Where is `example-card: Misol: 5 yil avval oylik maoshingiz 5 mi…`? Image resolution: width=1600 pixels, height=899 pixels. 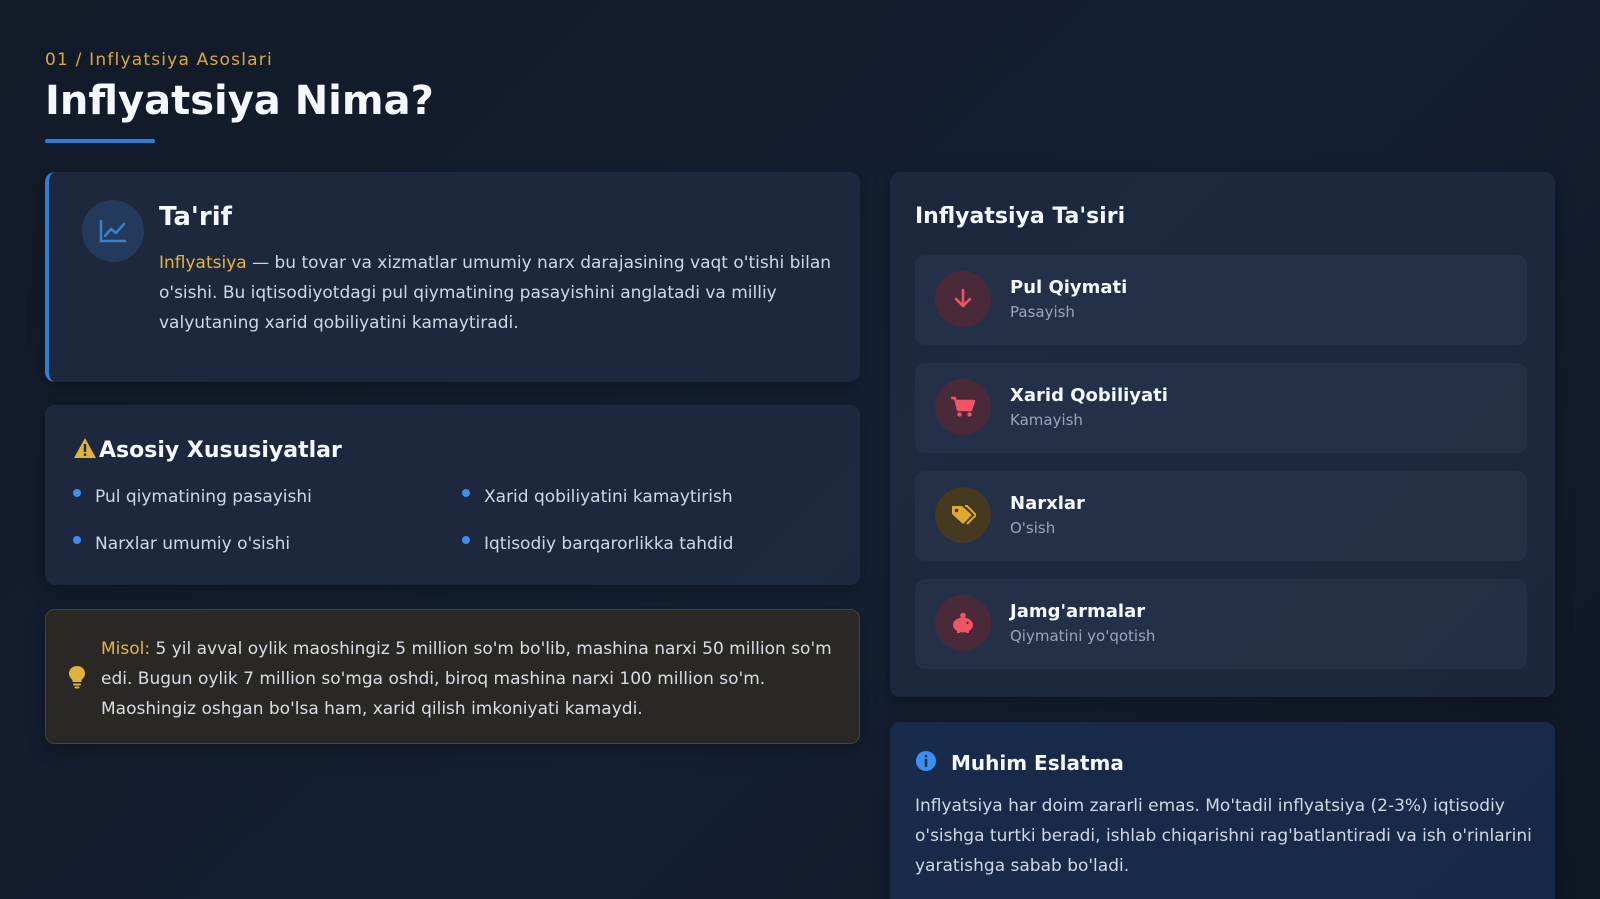
example-card: Misol: 5 yil avval oylik maoshingiz 5 mi… is located at coordinates (452, 676).